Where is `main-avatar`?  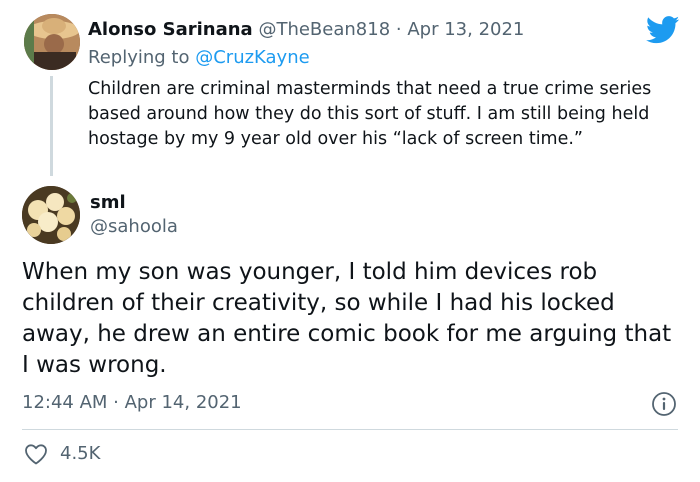 main-avatar is located at coordinates (51, 215).